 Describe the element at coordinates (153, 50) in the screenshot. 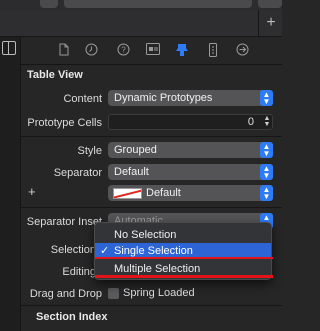

I see `identity-icon` at that location.